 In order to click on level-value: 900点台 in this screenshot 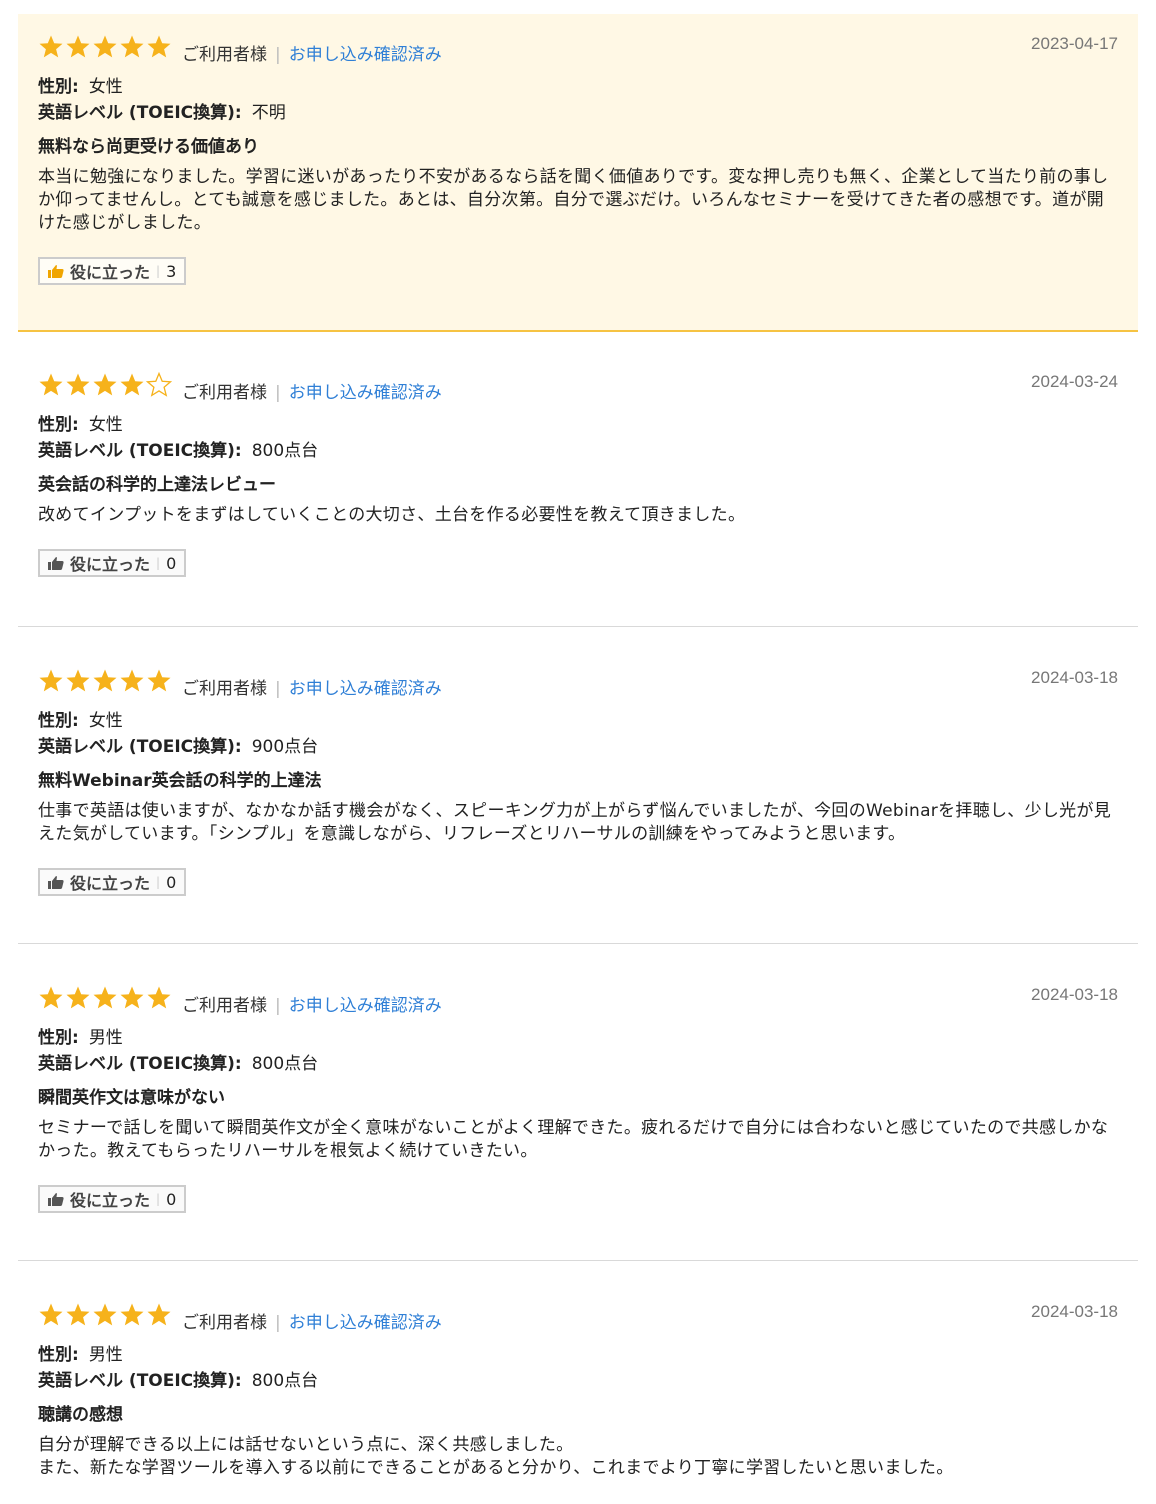, I will do `click(285, 747)`.